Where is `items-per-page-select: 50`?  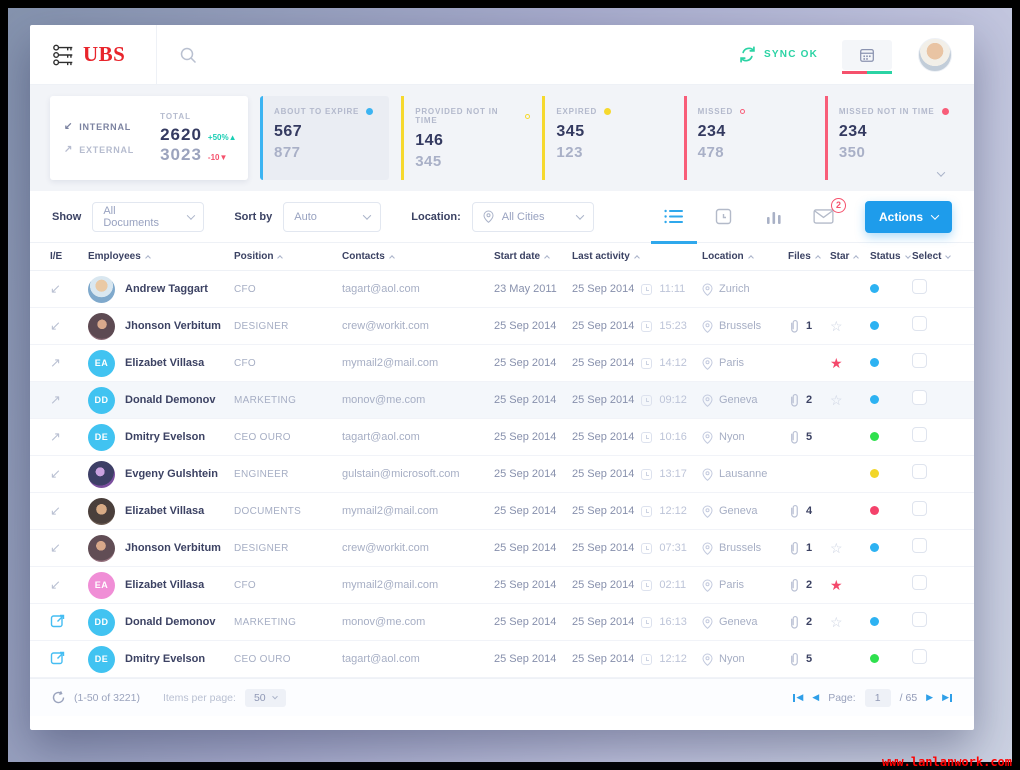 items-per-page-select: 50 is located at coordinates (265, 697).